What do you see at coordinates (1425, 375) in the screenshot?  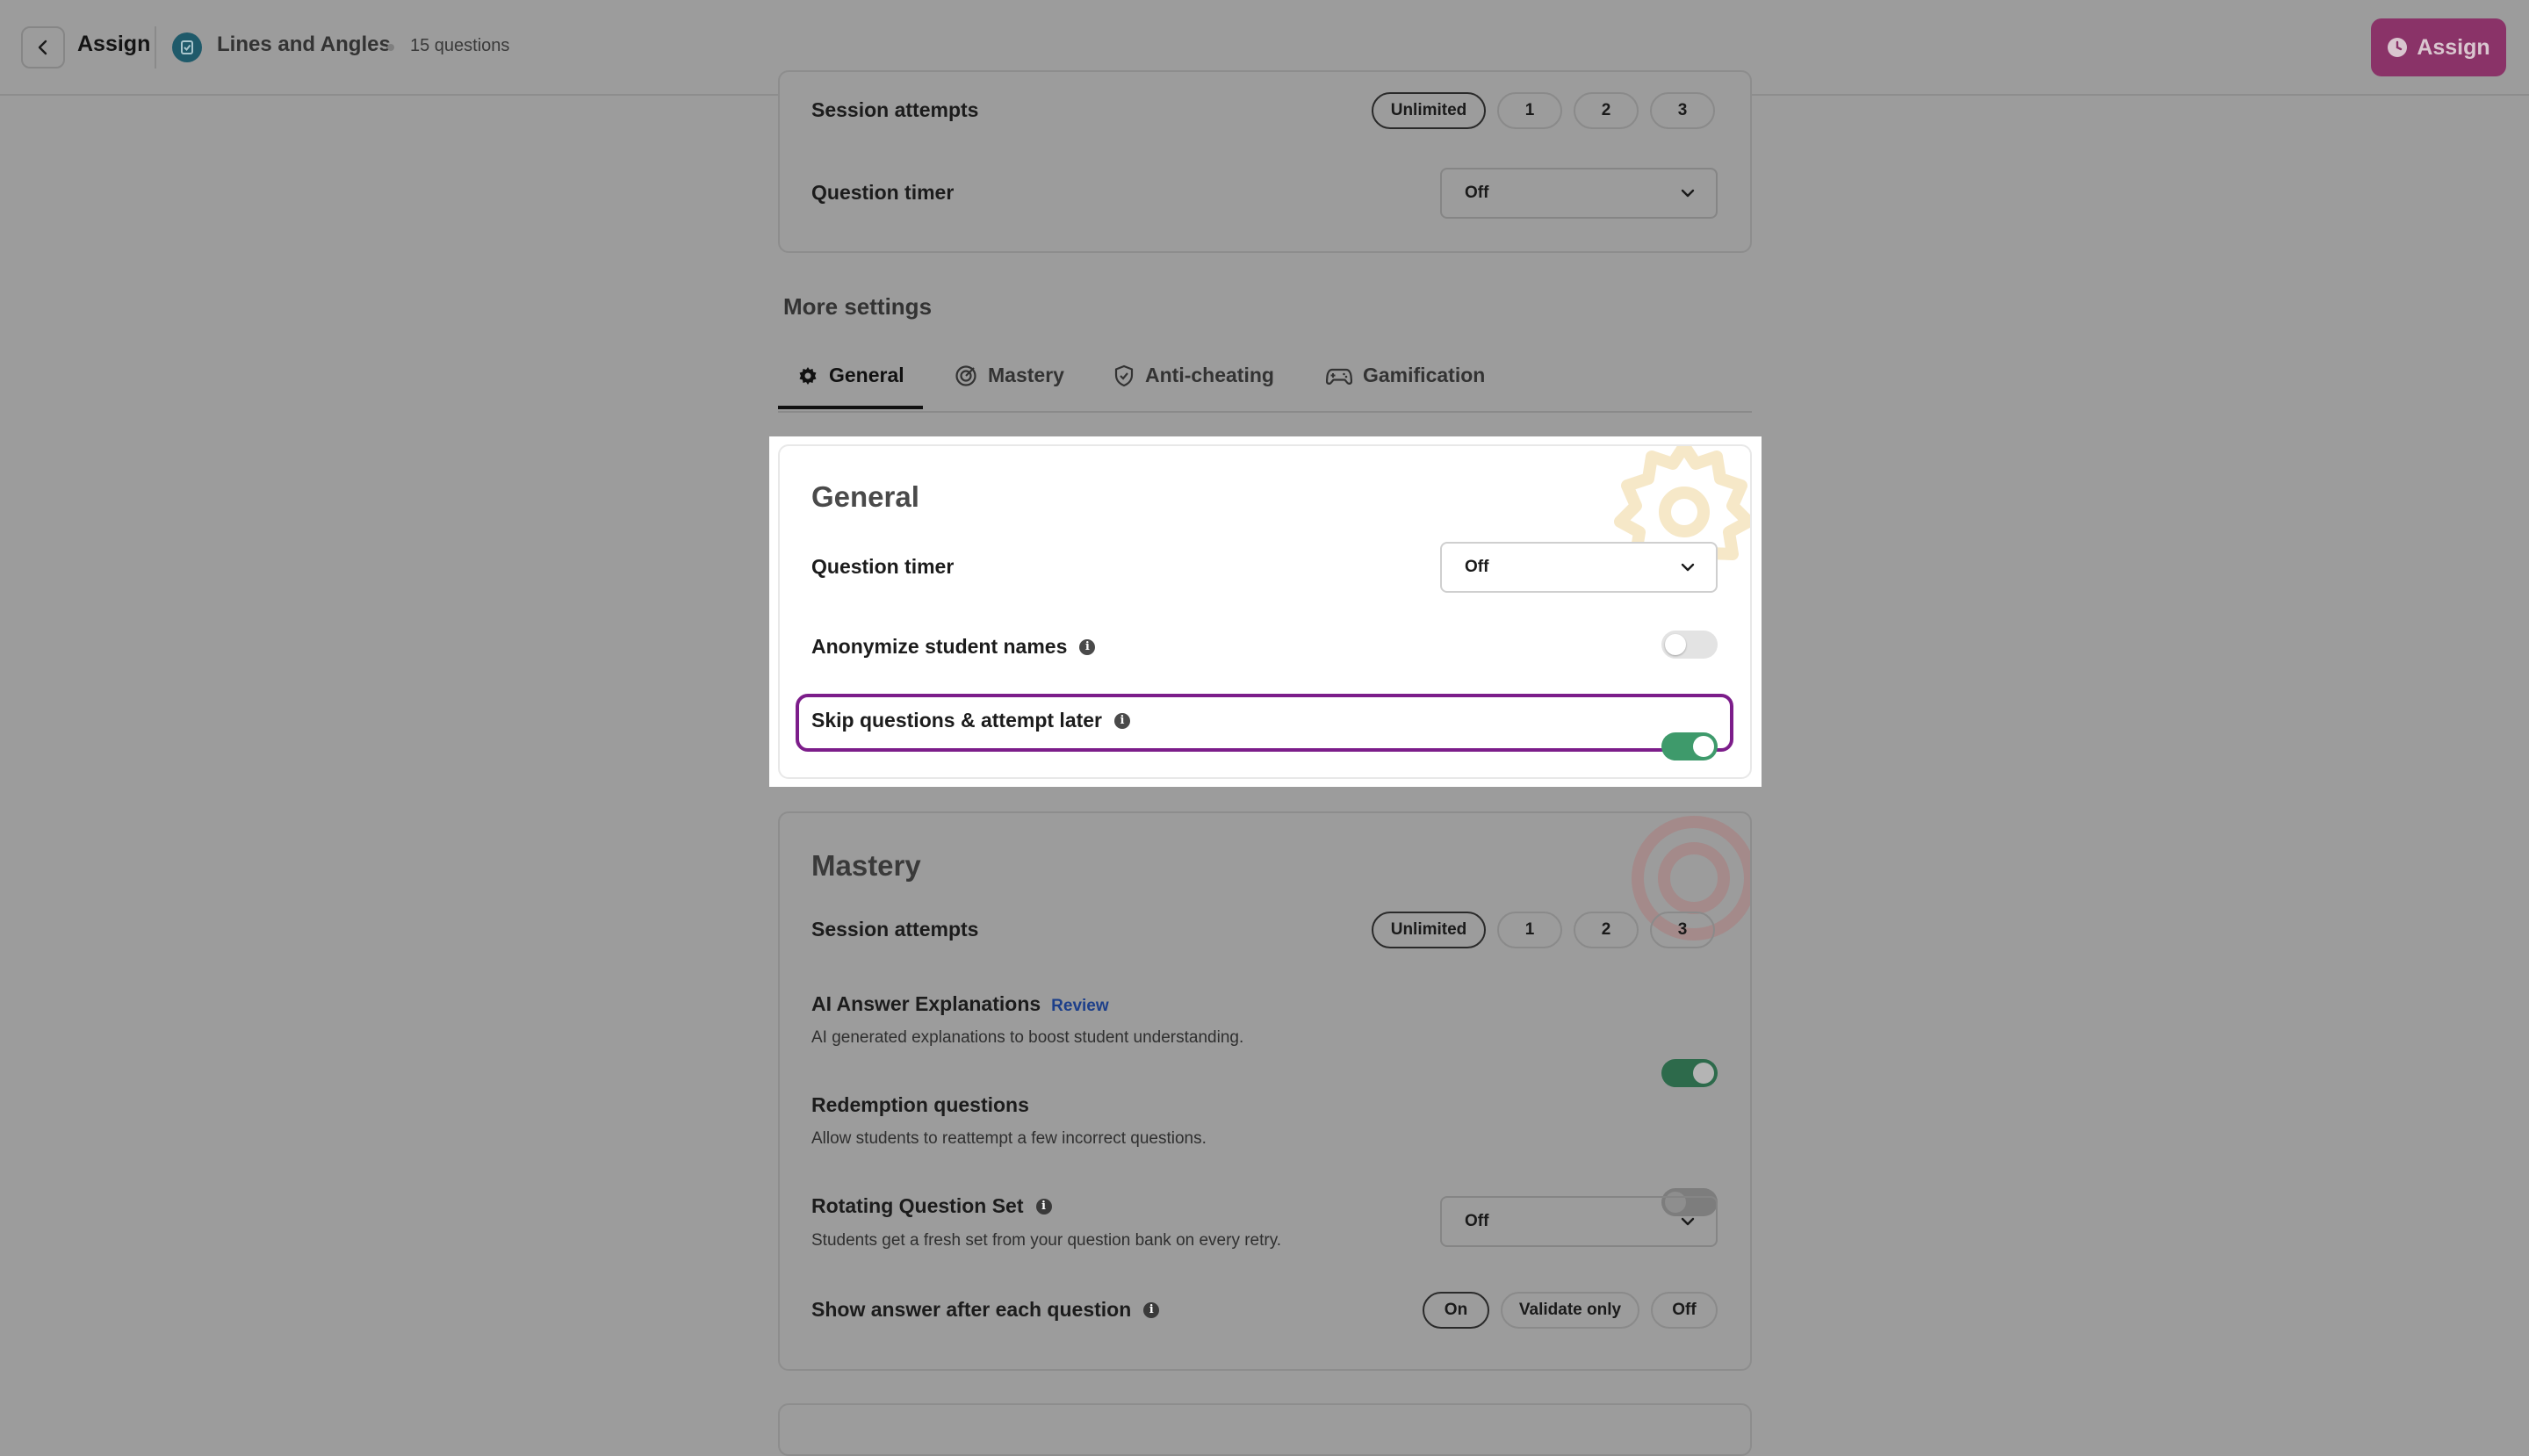 I see `tab-gamification-label: Gamification` at bounding box center [1425, 375].